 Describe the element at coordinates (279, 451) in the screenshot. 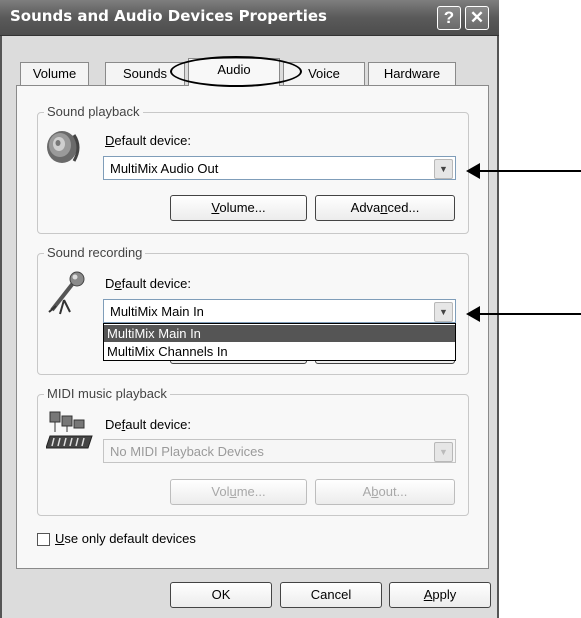

I see `midi-device-select: No MIDI Playback Devices ▼` at that location.